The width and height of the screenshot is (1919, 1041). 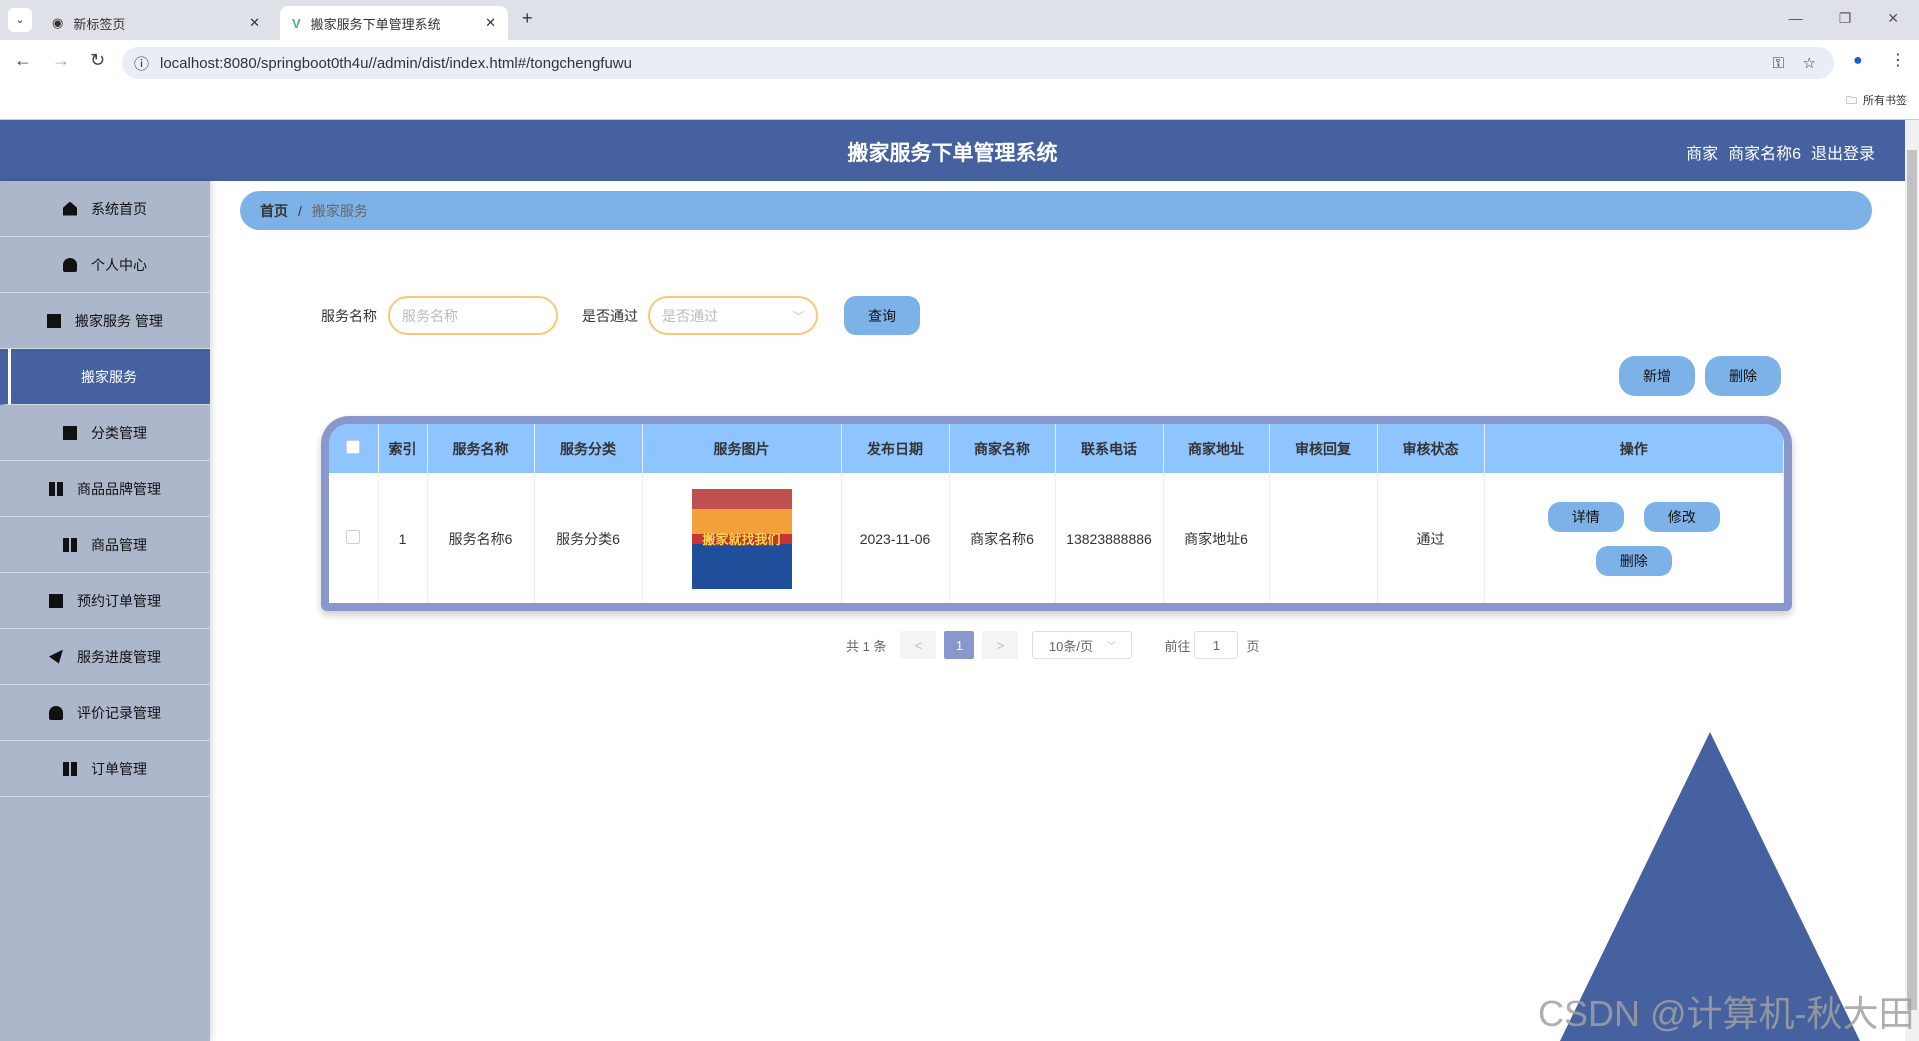 What do you see at coordinates (610, 316) in the screenshot?
I see `pass-label: 是否通过` at bounding box center [610, 316].